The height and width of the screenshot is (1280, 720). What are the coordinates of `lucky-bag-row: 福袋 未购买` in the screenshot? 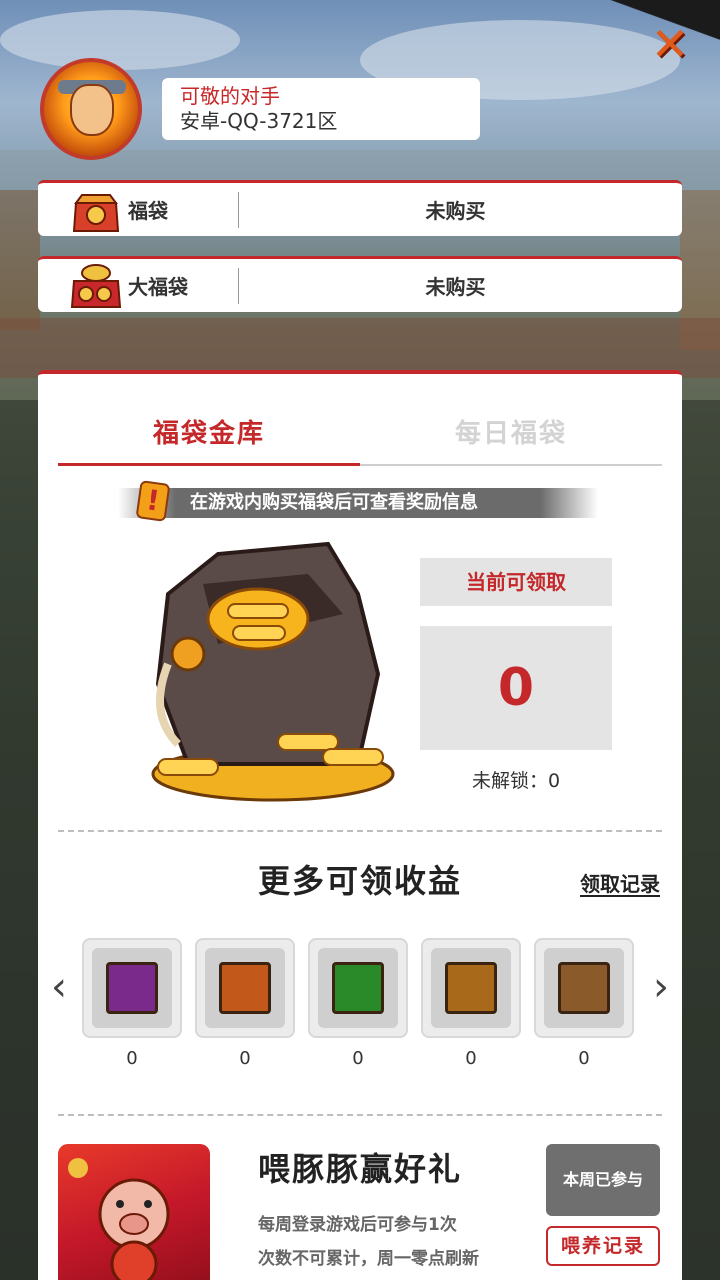 It's located at (360, 208).